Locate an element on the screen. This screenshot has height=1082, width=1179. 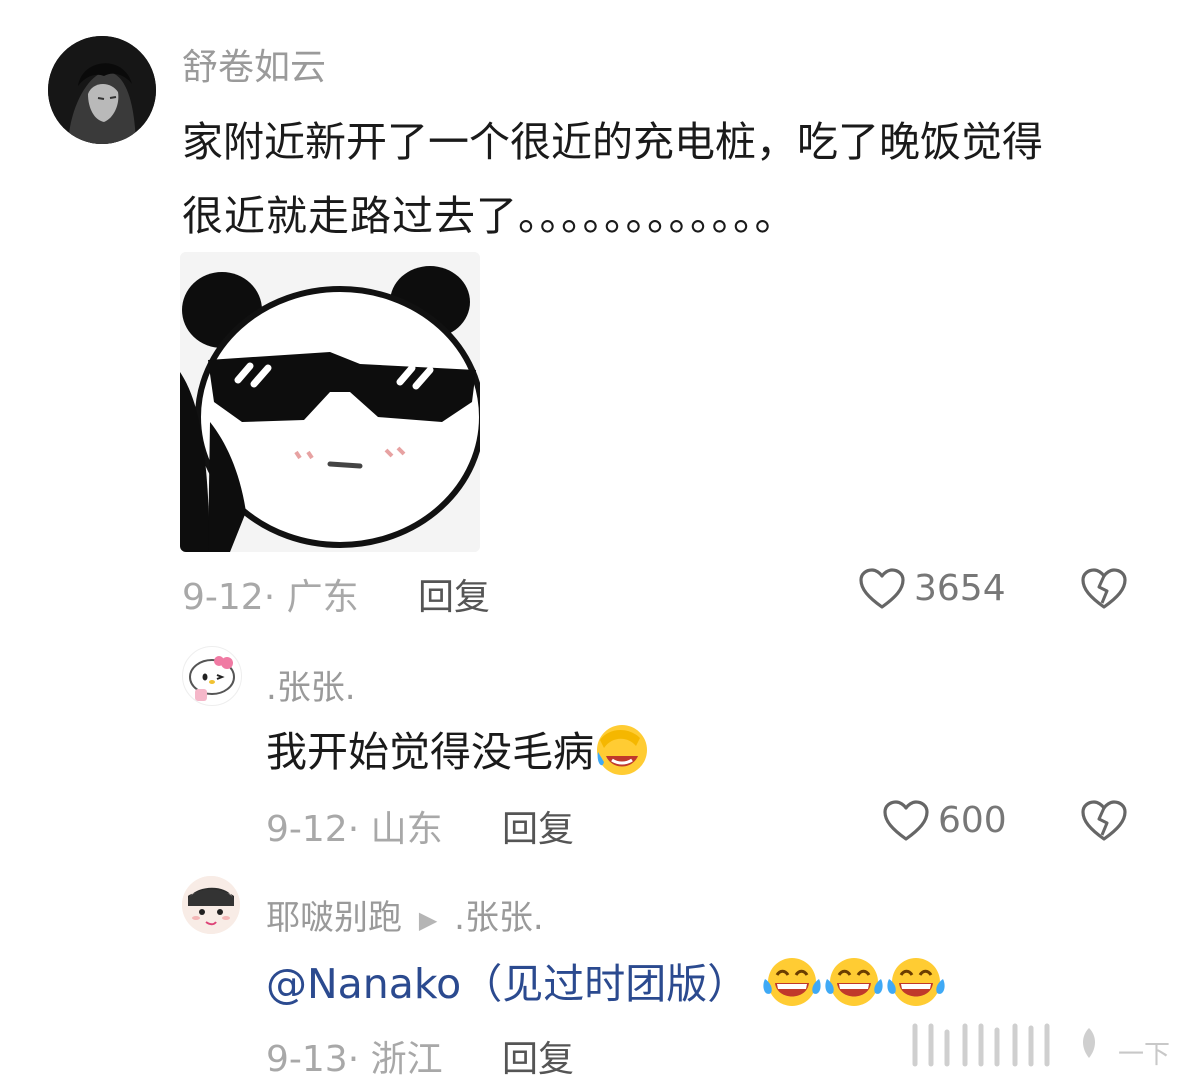
reply1-text-row: 我开始觉得没毛病 is located at coordinates (458, 753).